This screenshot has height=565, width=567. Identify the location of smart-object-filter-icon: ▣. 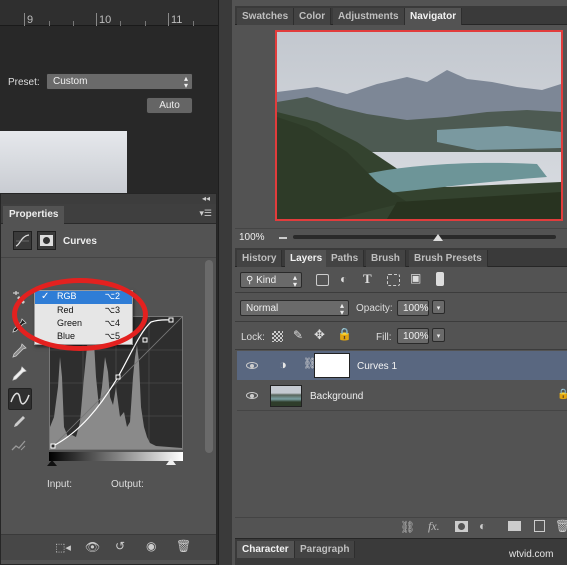
(415, 278).